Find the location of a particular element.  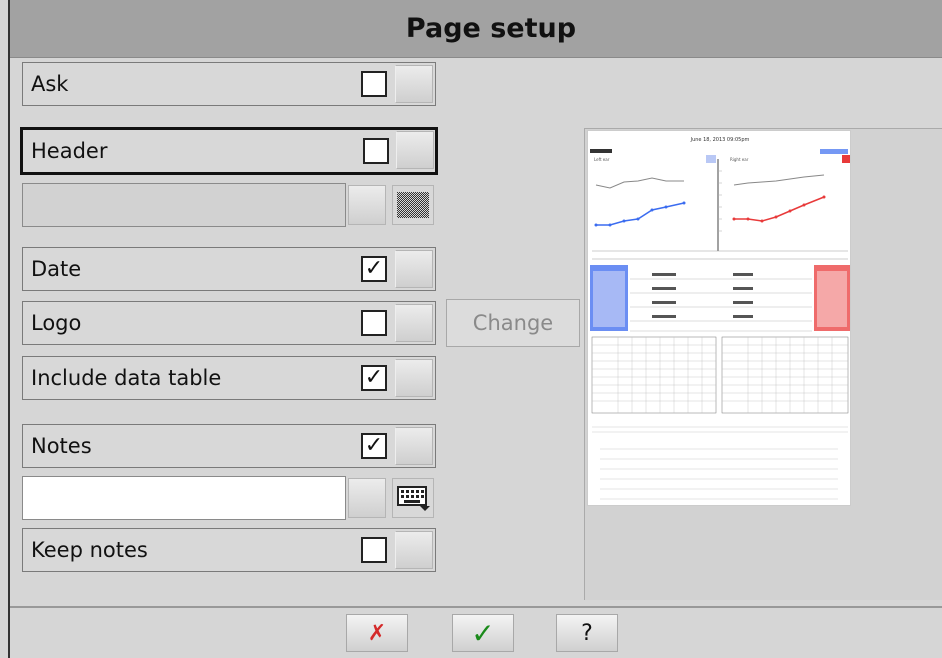

notes-text-row is located at coordinates (229, 498).